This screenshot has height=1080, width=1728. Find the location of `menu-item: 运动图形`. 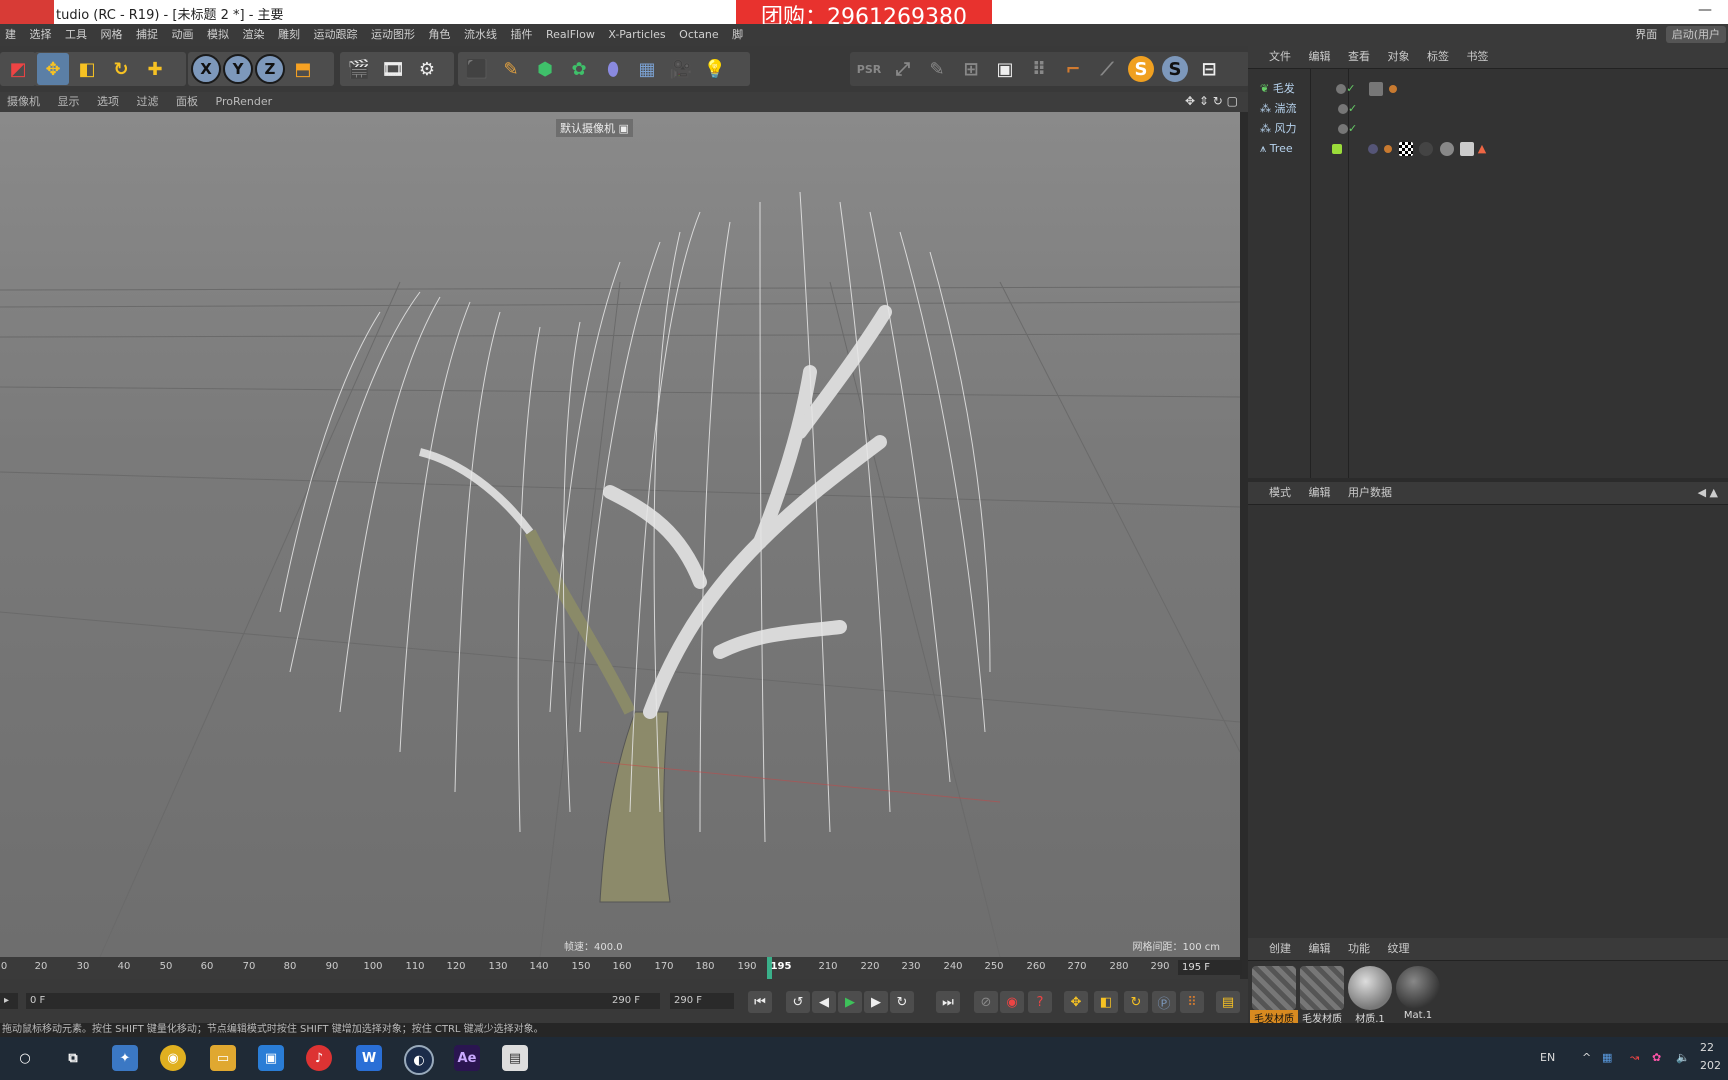

menu-item: 运动图形 is located at coordinates (393, 35).